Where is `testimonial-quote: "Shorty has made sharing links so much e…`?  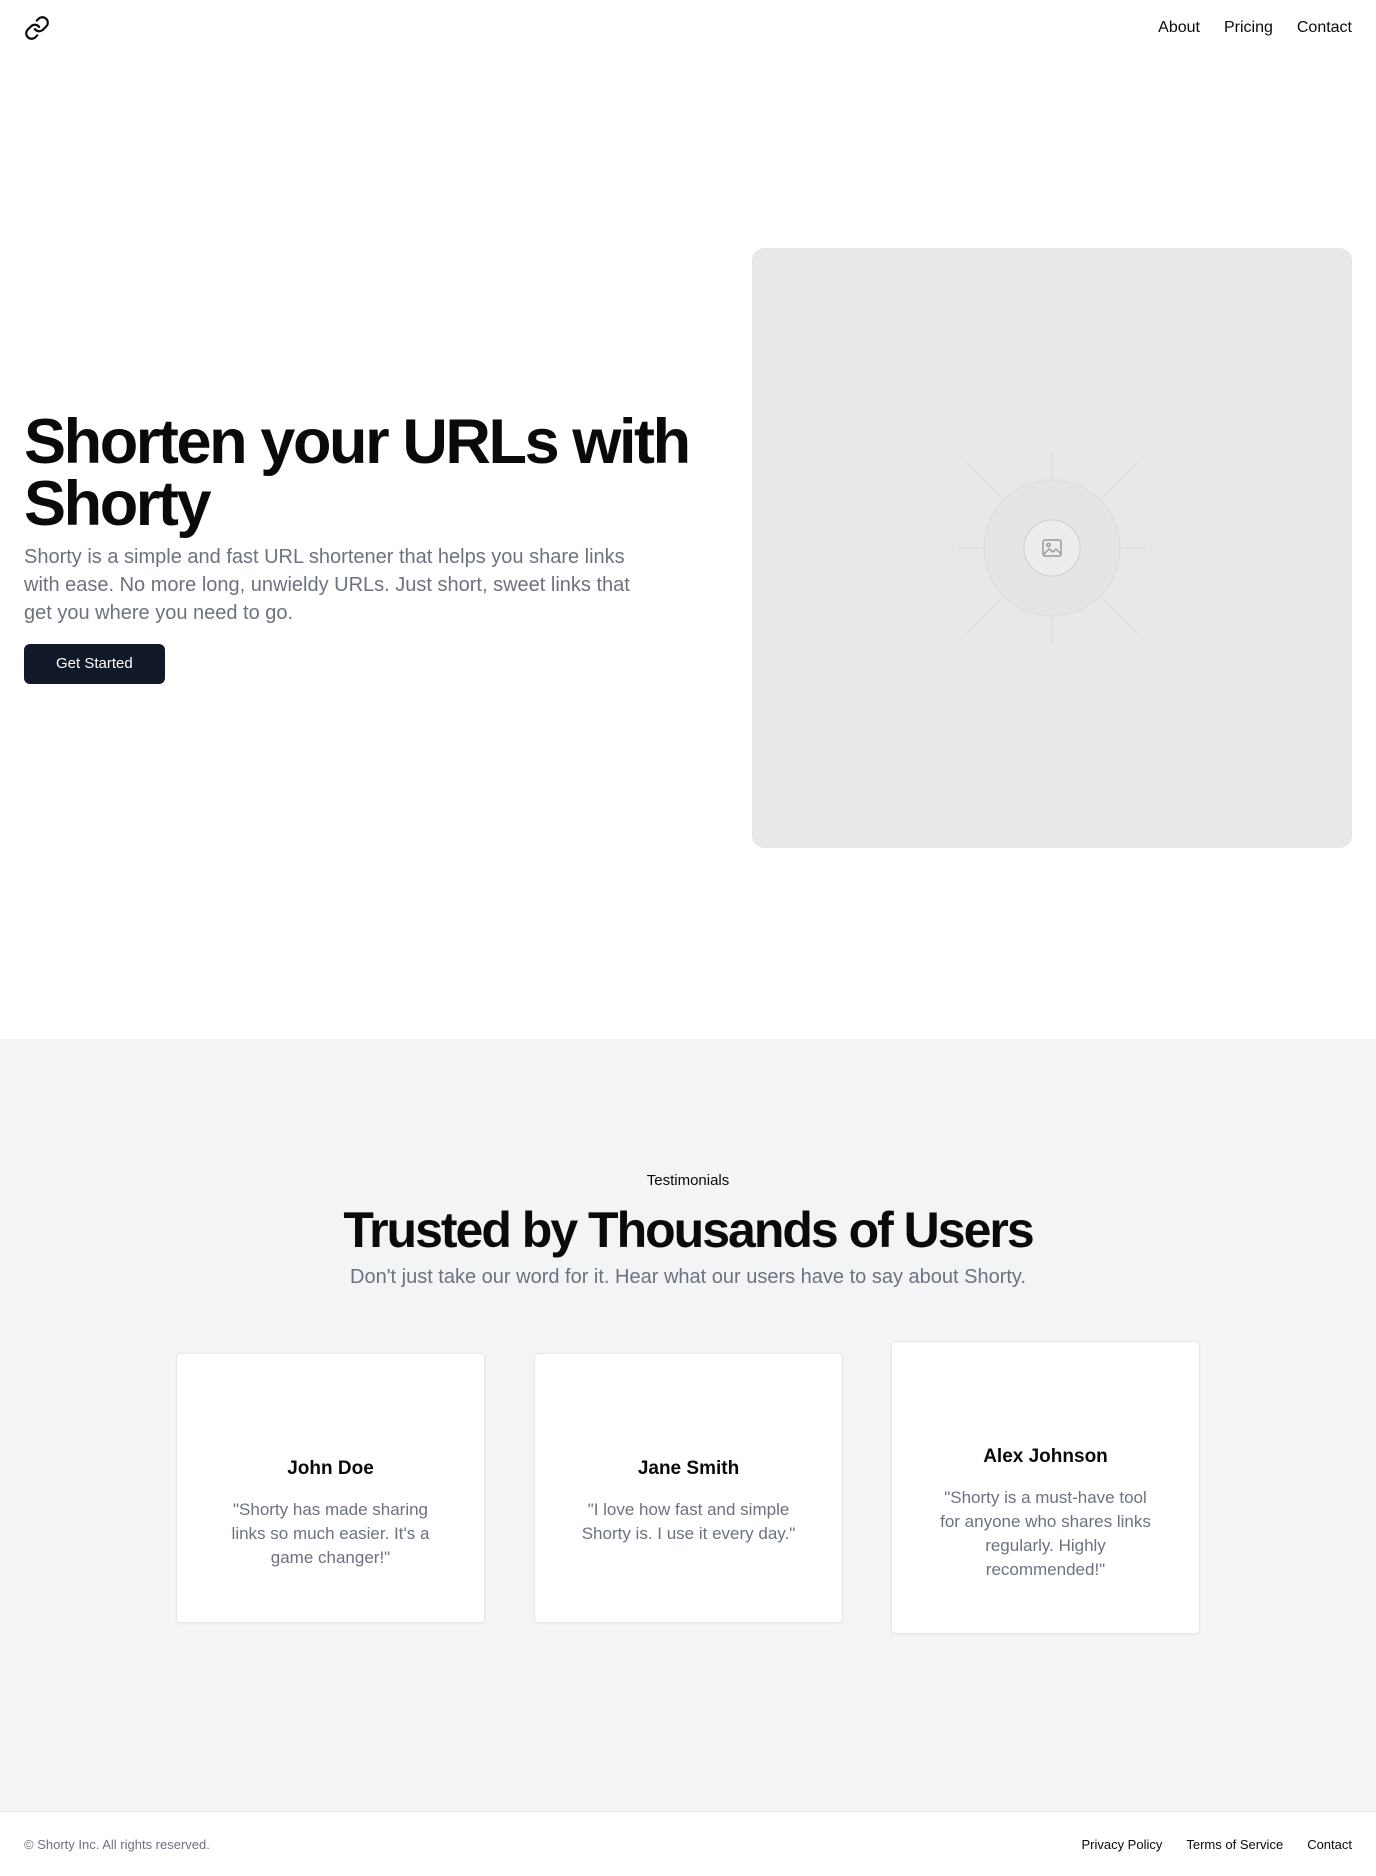
testimonial-quote: "Shorty has made sharing links so much e… is located at coordinates (330, 1533).